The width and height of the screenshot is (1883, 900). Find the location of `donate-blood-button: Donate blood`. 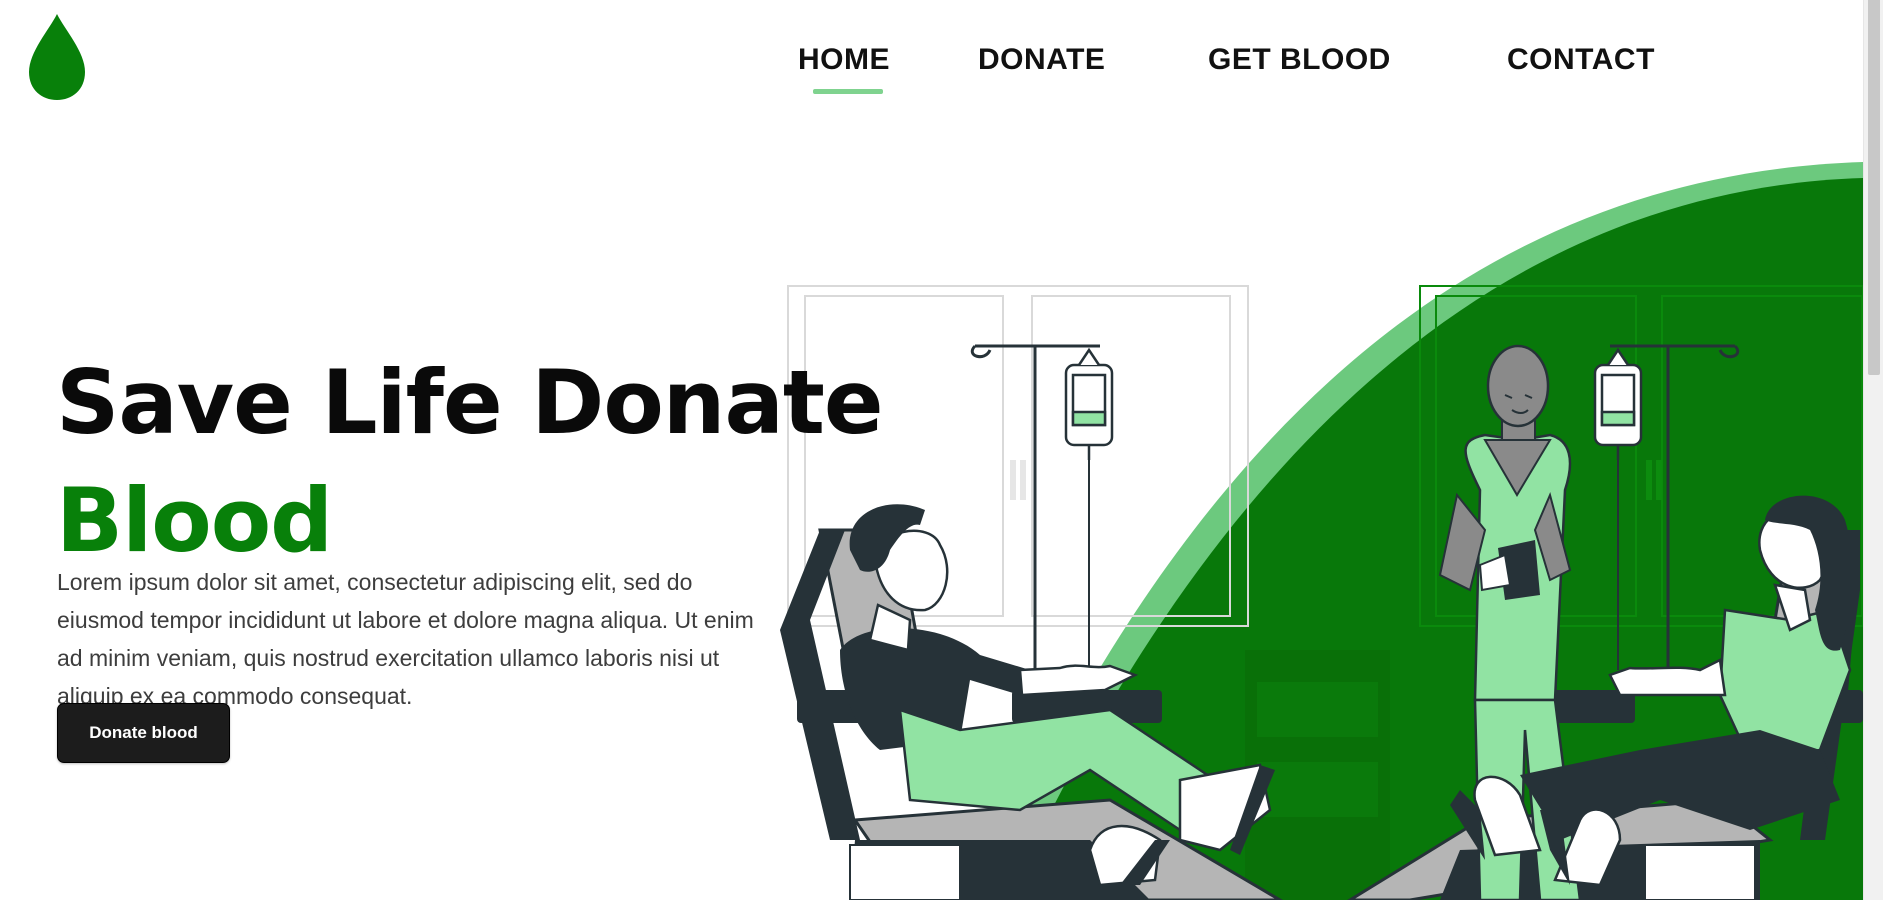

donate-blood-button: Donate blood is located at coordinates (143, 733).